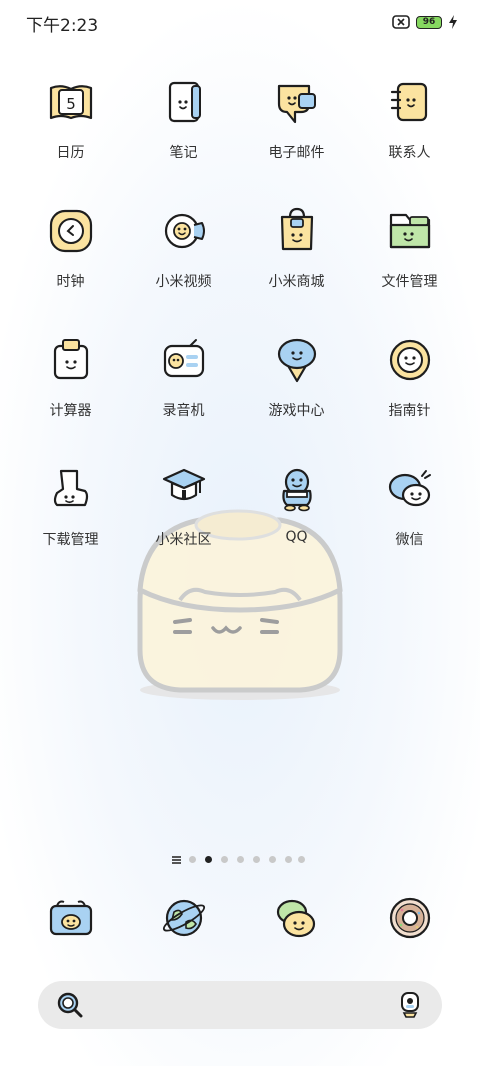 The image size is (480, 1066). Describe the element at coordinates (184, 231) in the screenshot. I see `video-icon` at that location.